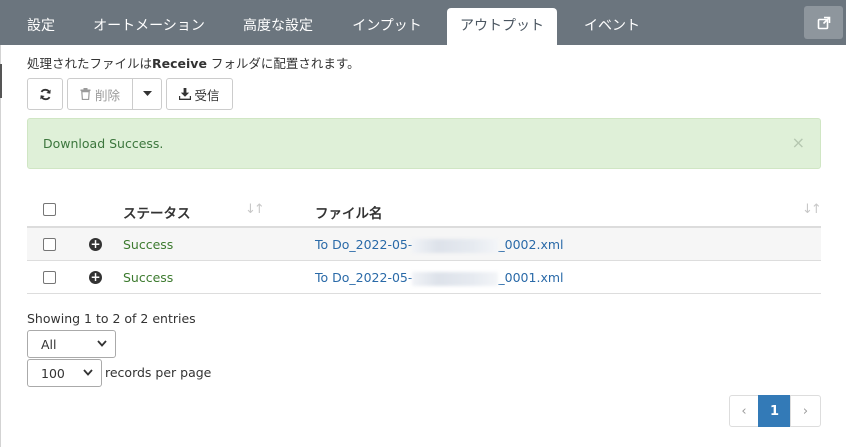 The height and width of the screenshot is (447, 846). I want to click on alert-close-button: ×, so click(798, 142).